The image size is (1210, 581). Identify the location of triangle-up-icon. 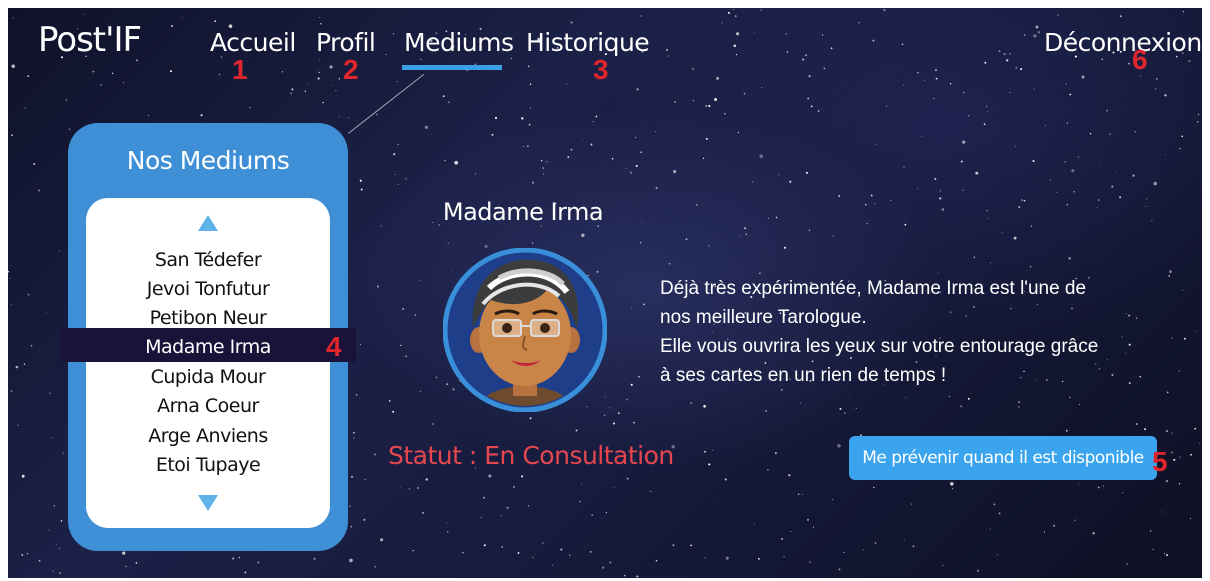
(208, 223).